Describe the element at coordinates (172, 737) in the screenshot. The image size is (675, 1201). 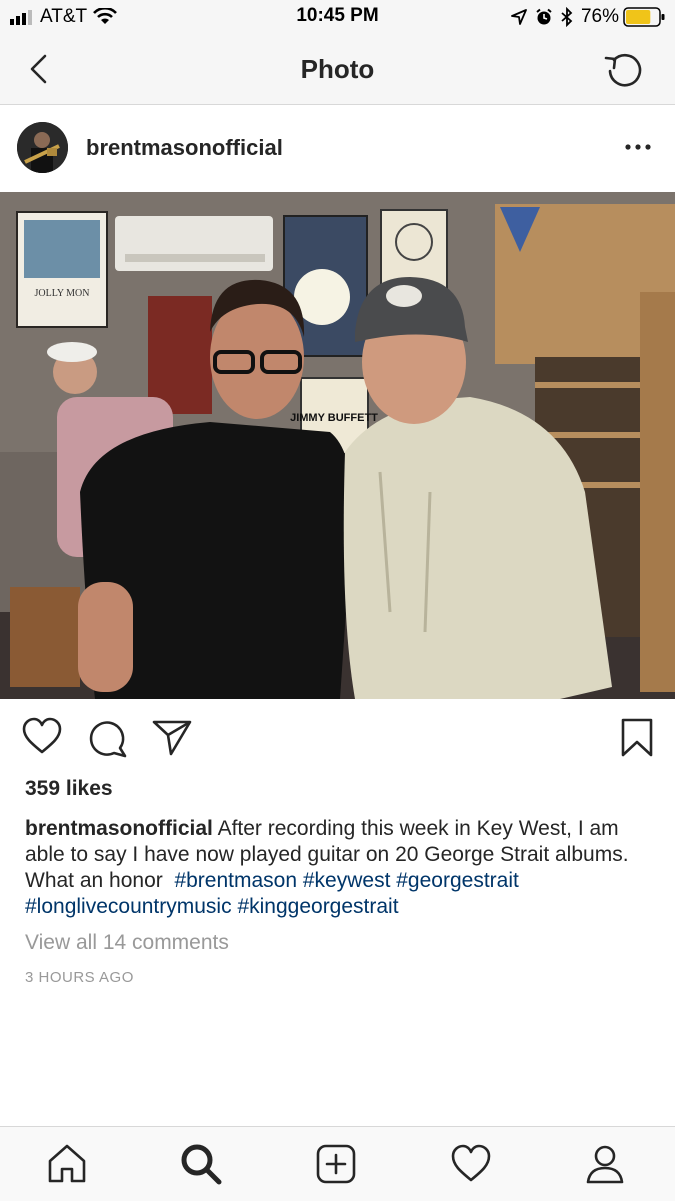
I see `share-icon` at that location.